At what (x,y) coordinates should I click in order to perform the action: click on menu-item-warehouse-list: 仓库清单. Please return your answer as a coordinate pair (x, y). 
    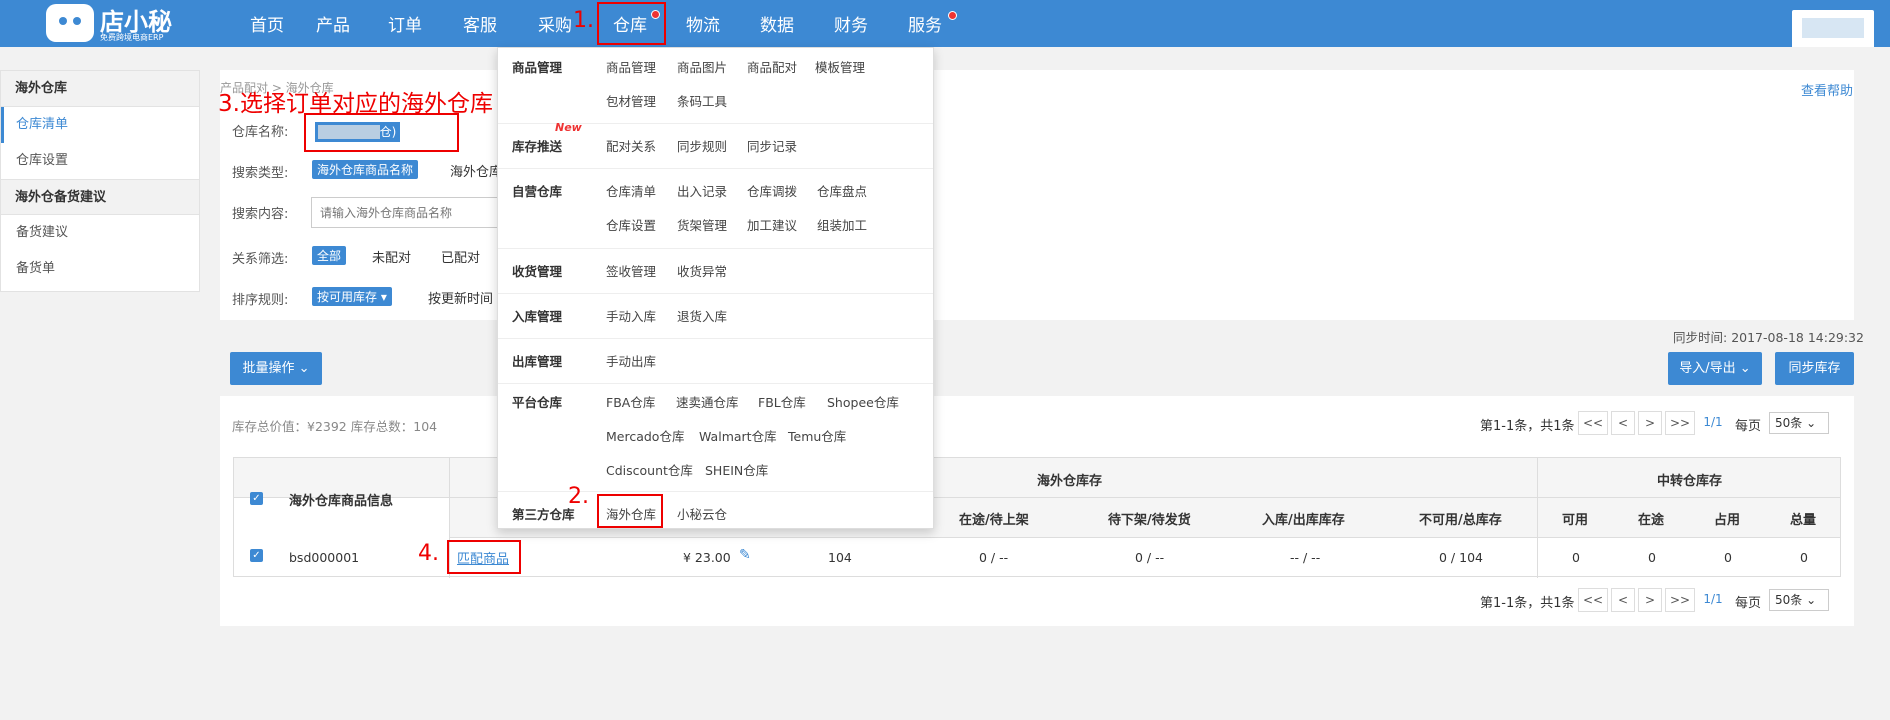
    Looking at the image, I should click on (631, 190).